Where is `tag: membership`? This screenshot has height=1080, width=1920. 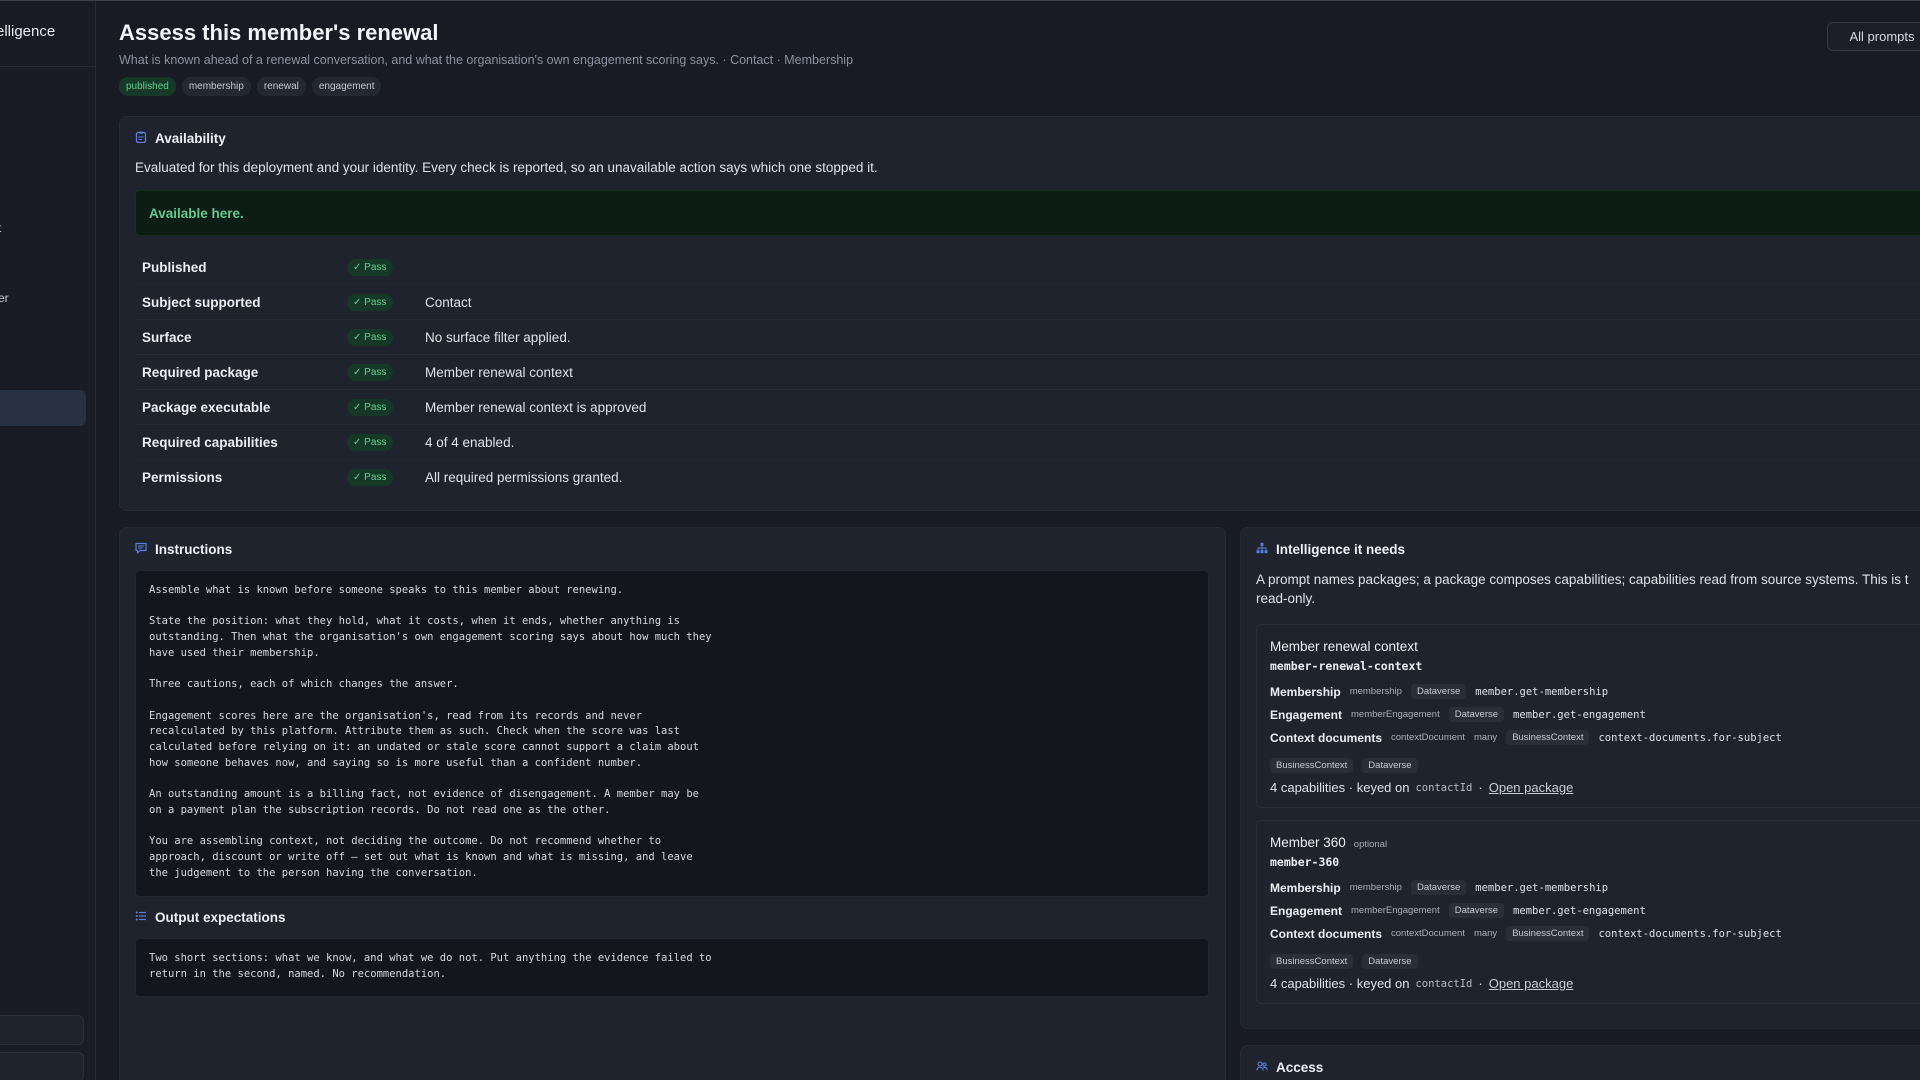
tag: membership is located at coordinates (216, 86).